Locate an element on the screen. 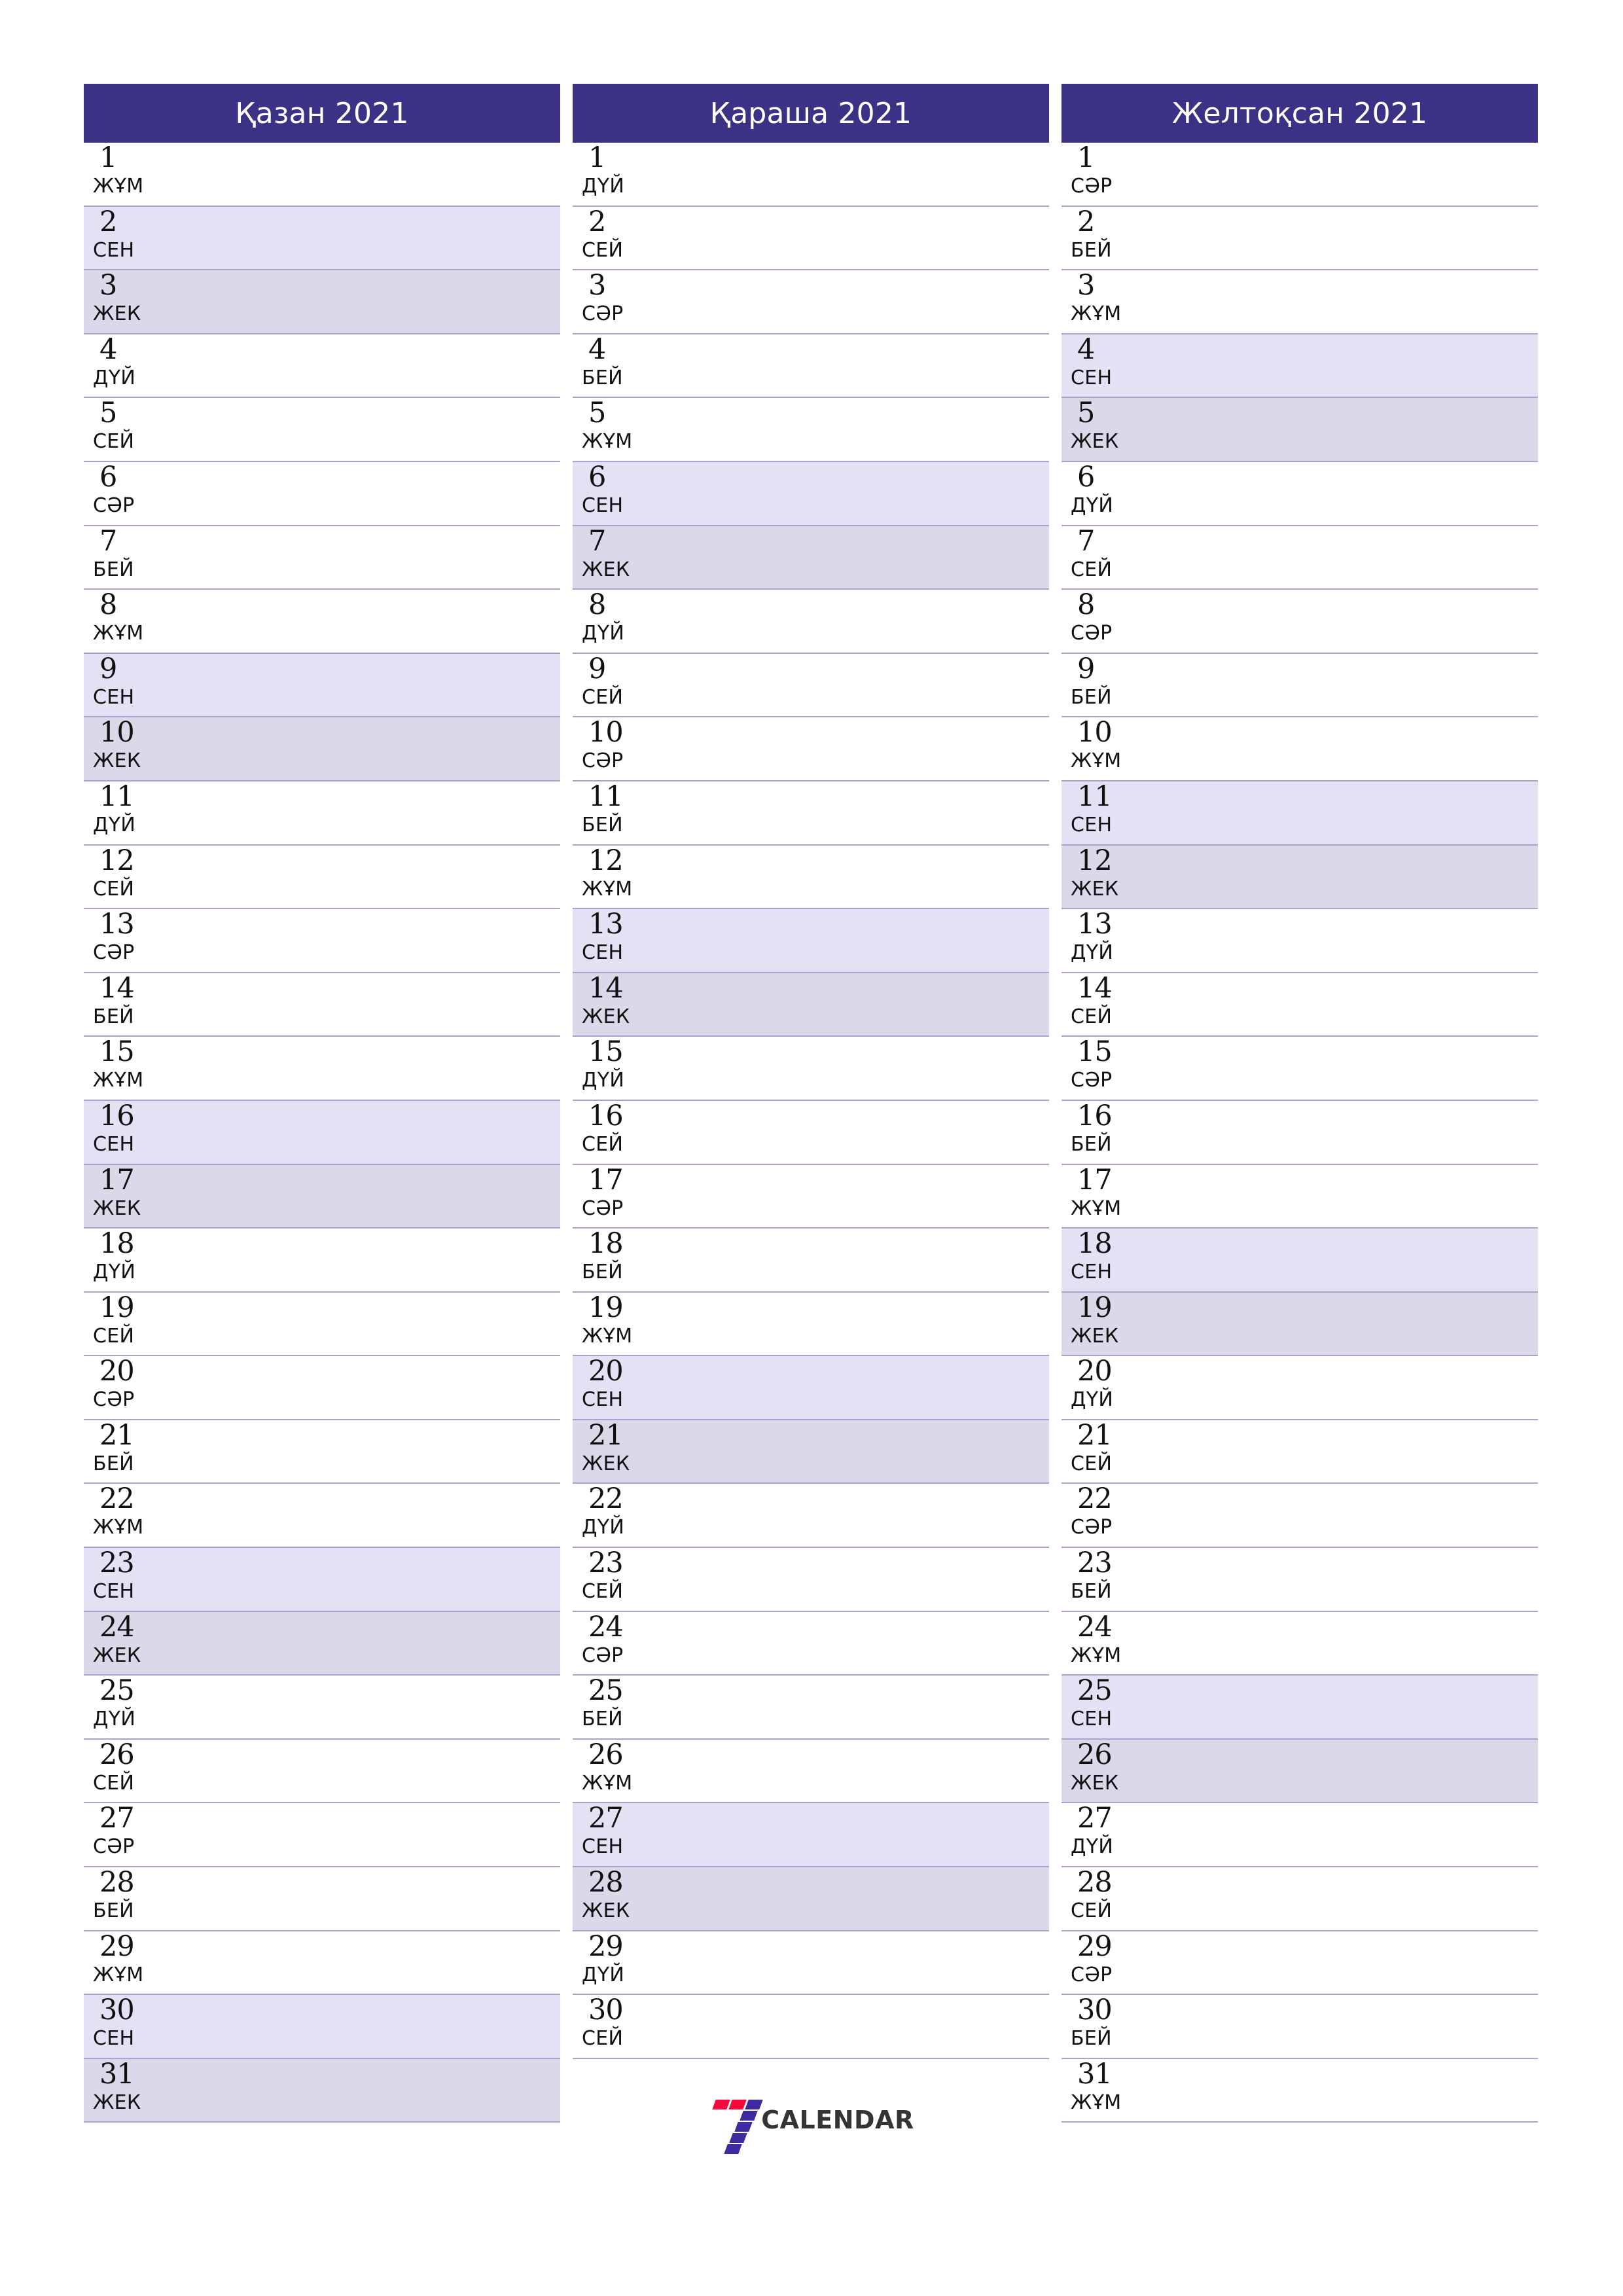 The height and width of the screenshot is (2296, 1623). day-row: 24 СӘР is located at coordinates (811, 1643).